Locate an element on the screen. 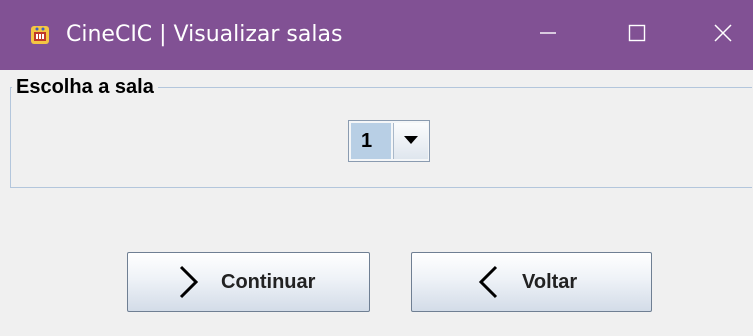  back-button: Voltar is located at coordinates (531, 282).